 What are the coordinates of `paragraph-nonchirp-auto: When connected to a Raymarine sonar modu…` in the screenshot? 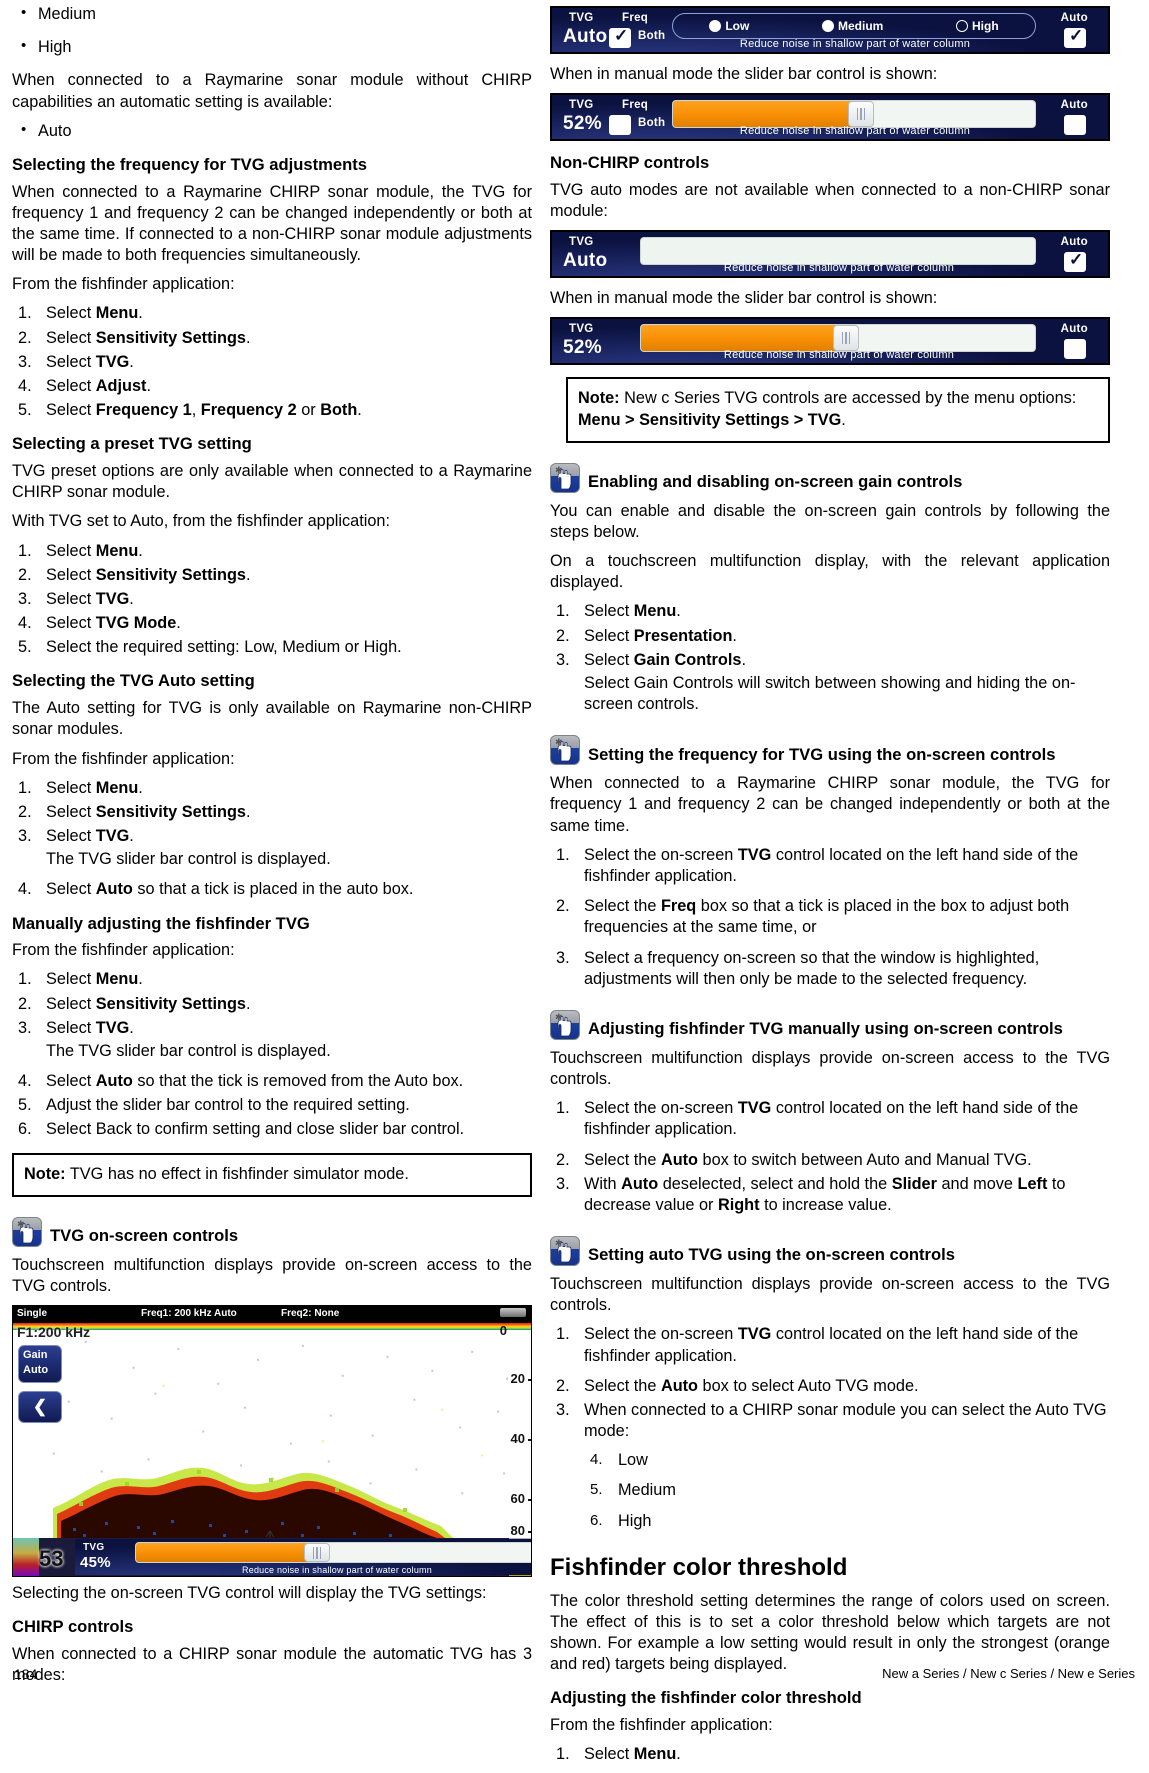 It's located at (272, 91).